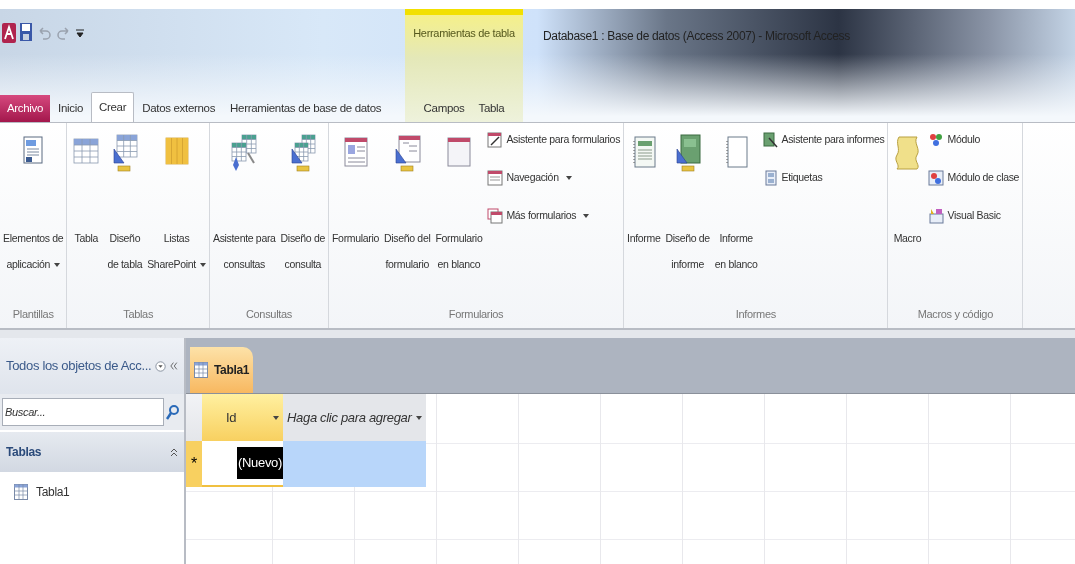  I want to click on button-label: SharePoint, so click(176, 264).